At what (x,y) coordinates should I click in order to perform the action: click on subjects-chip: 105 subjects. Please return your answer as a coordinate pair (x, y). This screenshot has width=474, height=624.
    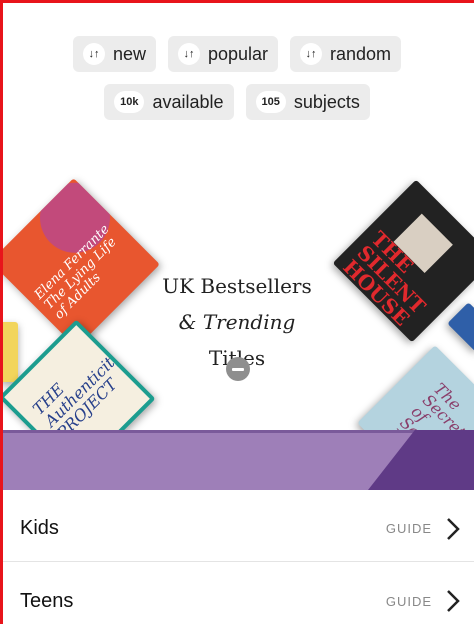
    Looking at the image, I should click on (307, 102).